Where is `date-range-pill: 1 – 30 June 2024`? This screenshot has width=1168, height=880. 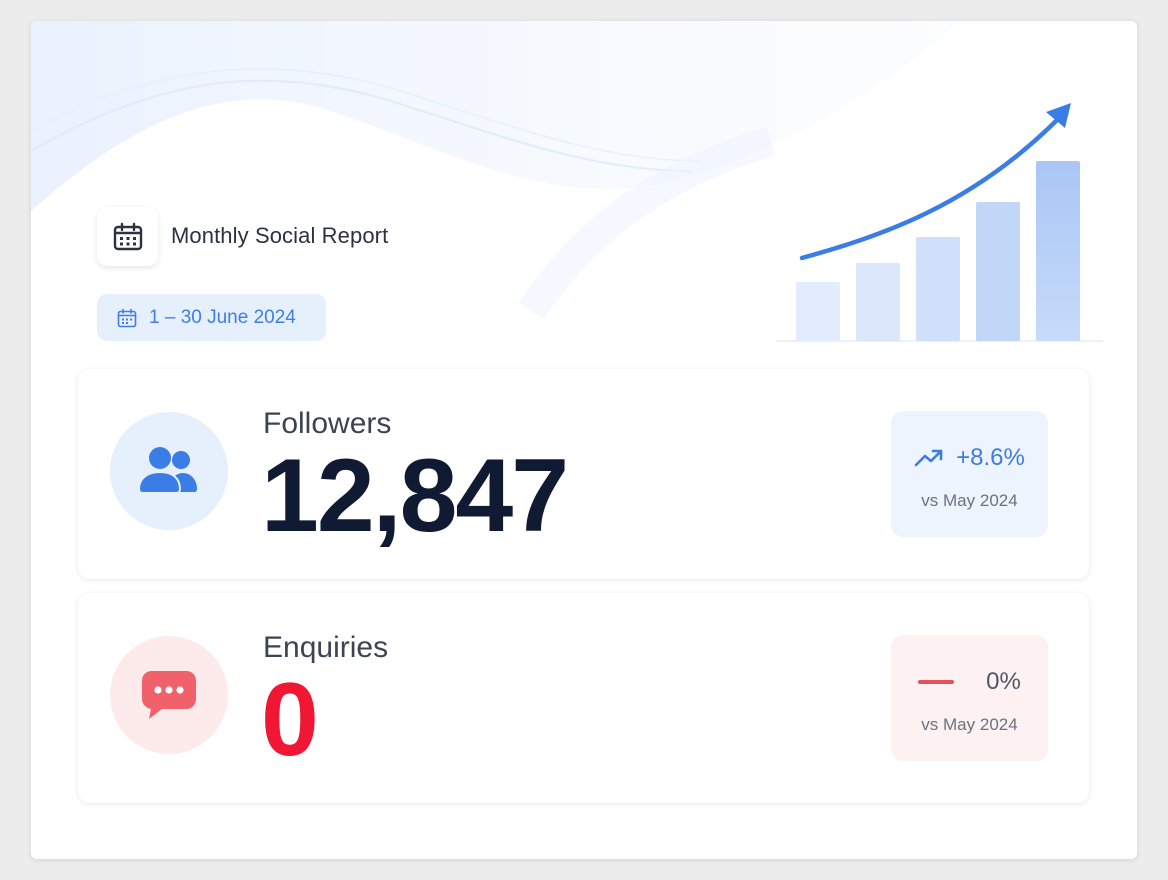 date-range-pill: 1 – 30 June 2024 is located at coordinates (211, 317).